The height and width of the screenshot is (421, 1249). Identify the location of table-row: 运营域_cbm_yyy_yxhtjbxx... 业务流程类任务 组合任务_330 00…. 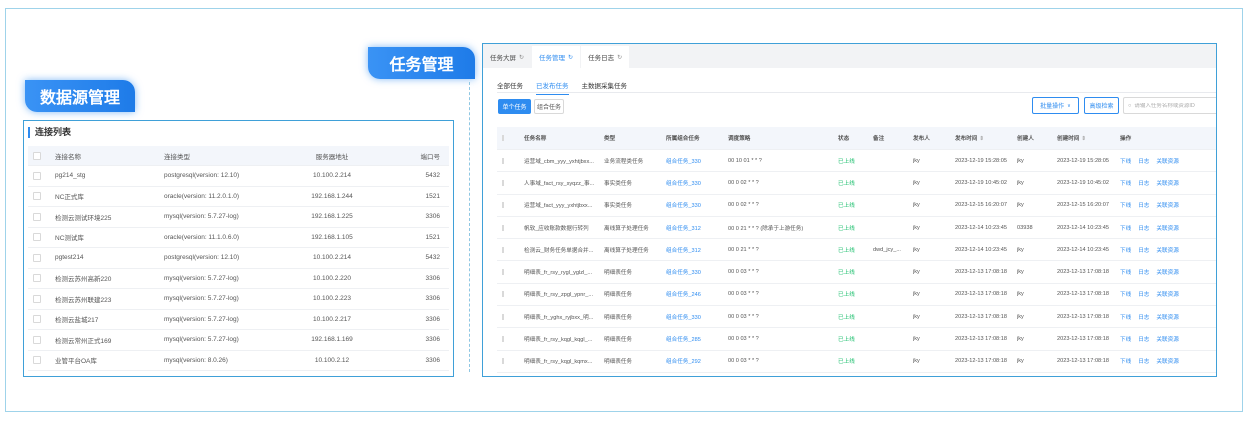
(856, 161).